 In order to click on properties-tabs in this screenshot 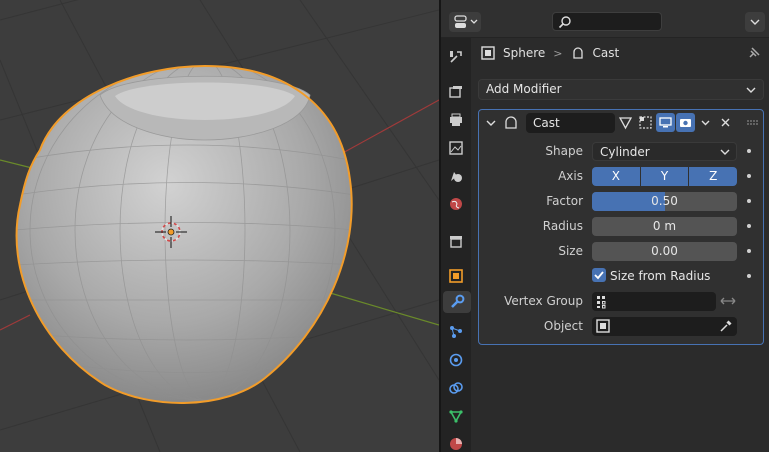, I will do `click(456, 245)`.